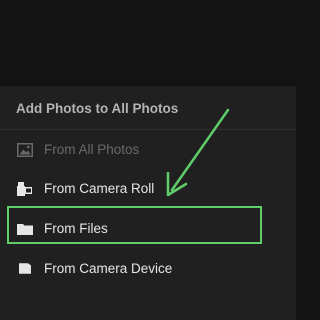 This screenshot has width=320, height=320. What do you see at coordinates (25, 229) in the screenshot?
I see `folder-icon` at bounding box center [25, 229].